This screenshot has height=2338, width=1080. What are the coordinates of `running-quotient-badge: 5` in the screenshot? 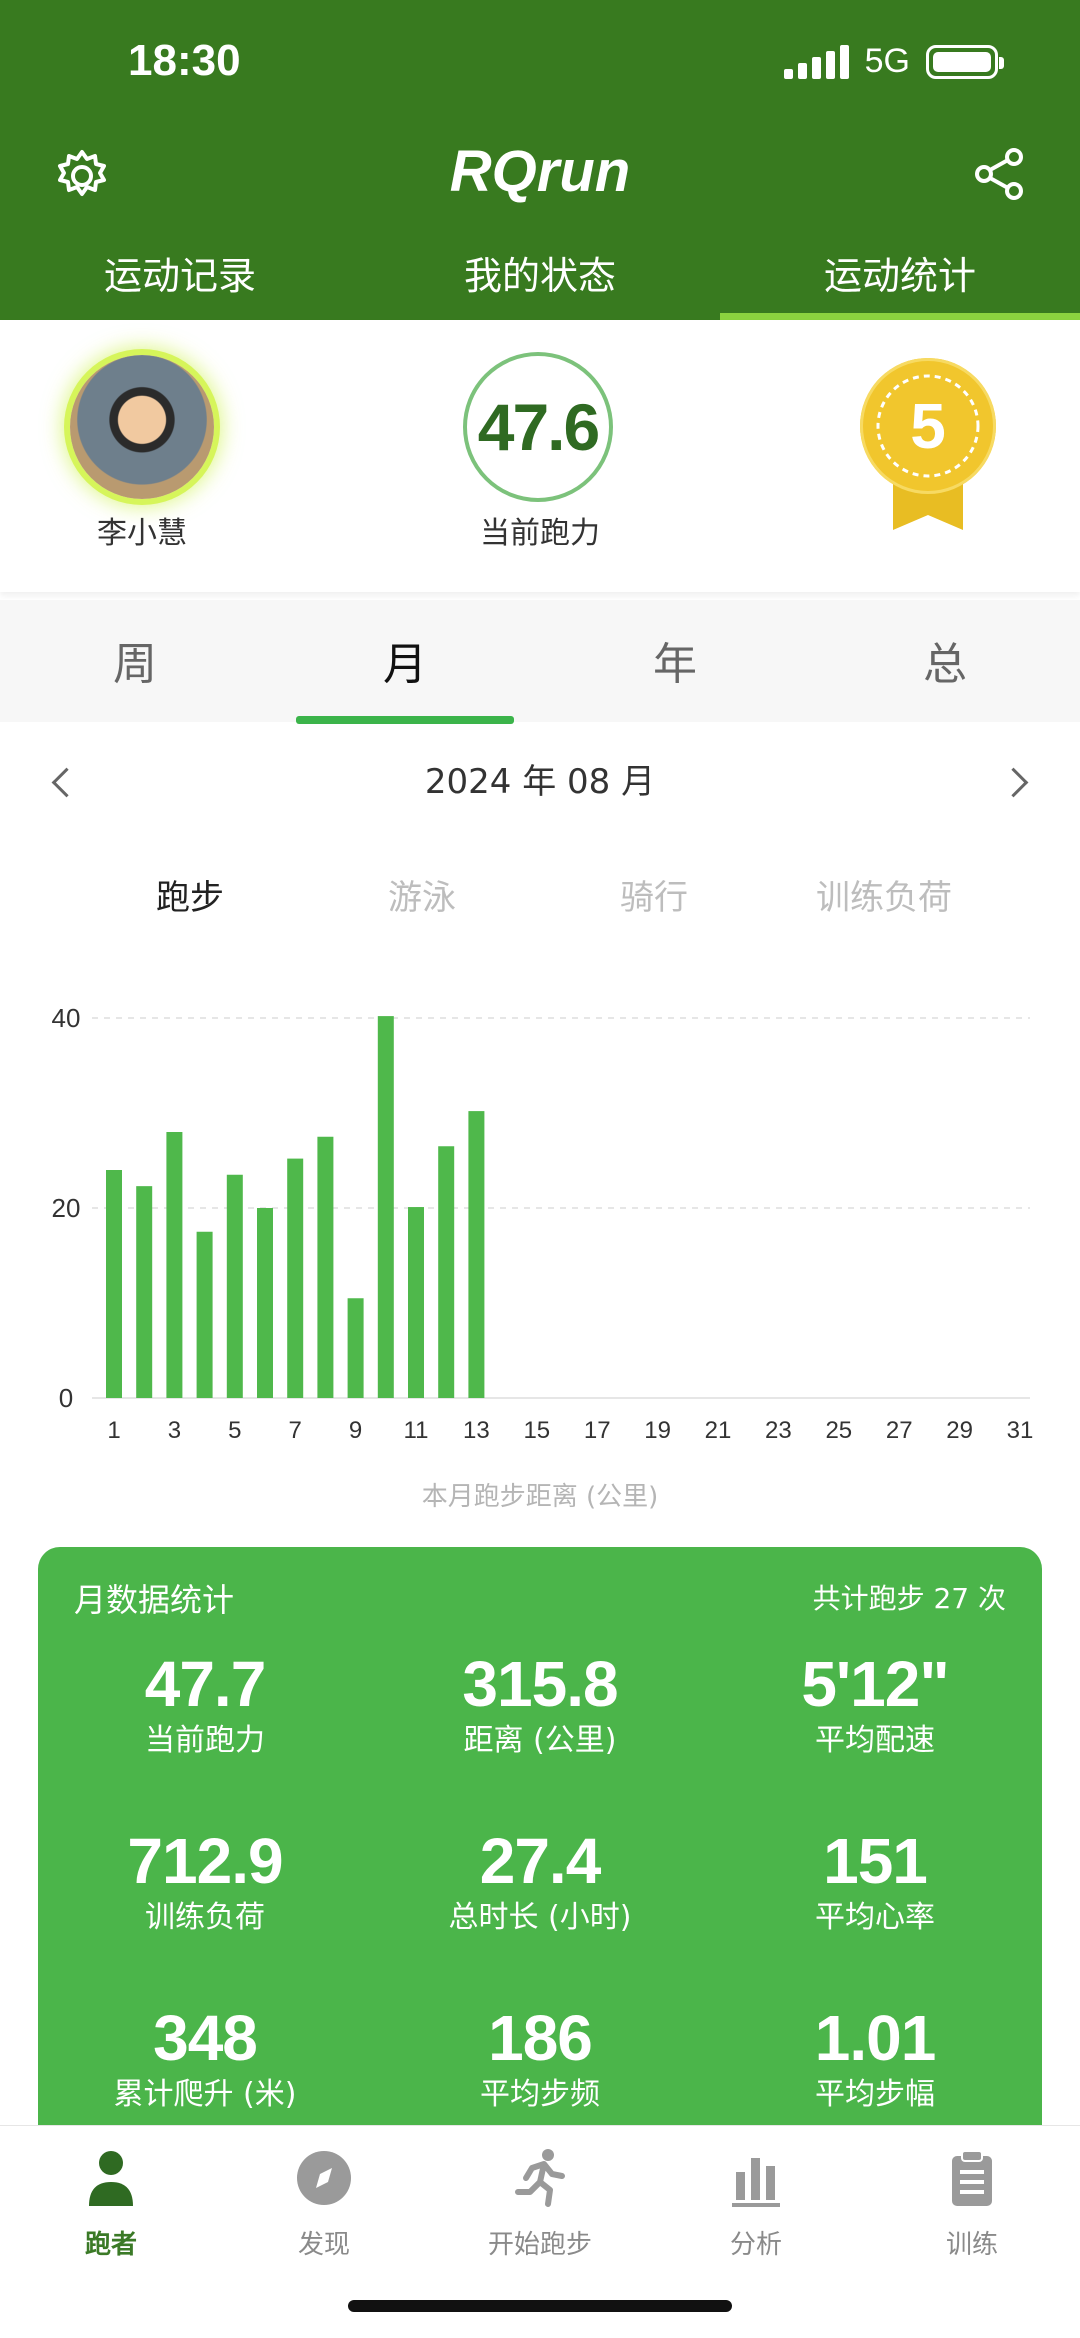 It's located at (928, 426).